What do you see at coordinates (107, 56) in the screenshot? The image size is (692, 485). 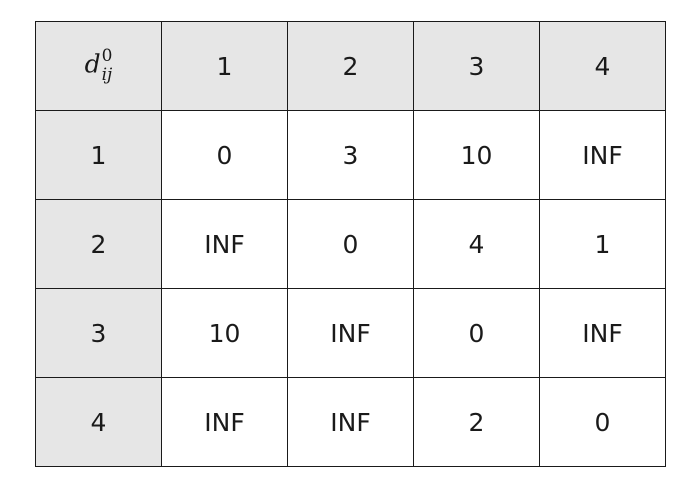 I see `corner-superscript: 0` at bounding box center [107, 56].